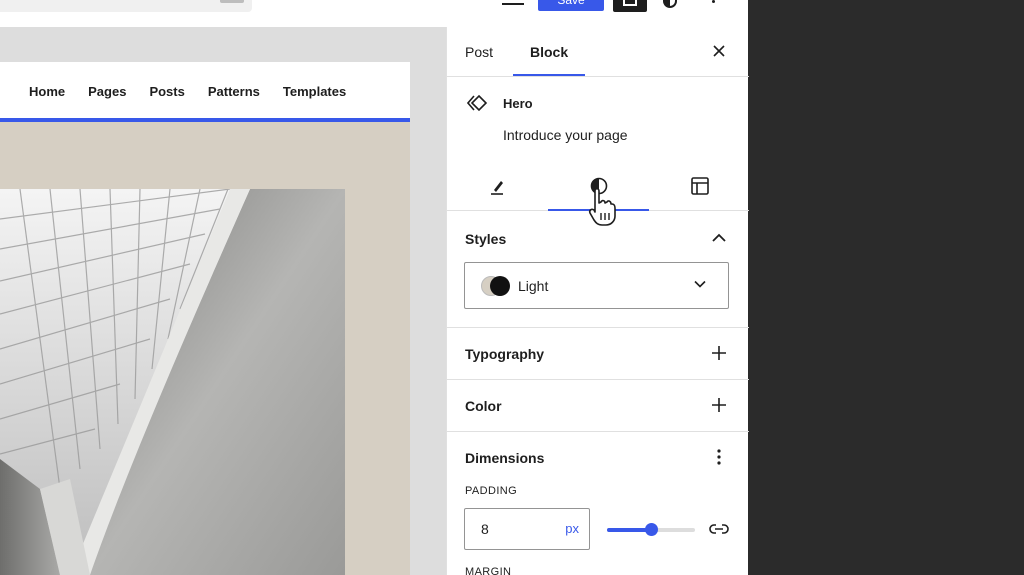 Image resolution: width=1024 pixels, height=575 pixels. Describe the element at coordinates (549, 75) in the screenshot. I see `active-tab-indicator` at that location.